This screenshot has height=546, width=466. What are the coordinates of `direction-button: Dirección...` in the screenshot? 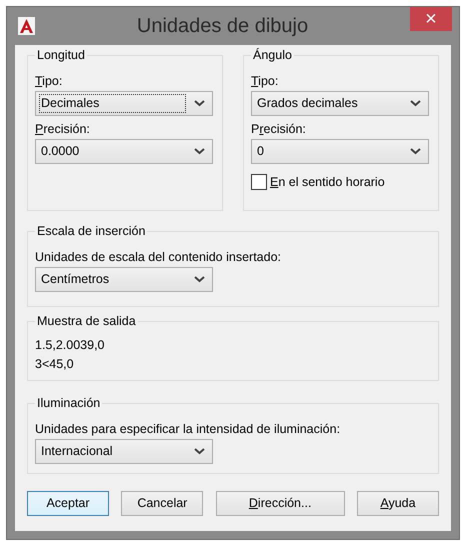 It's located at (280, 503).